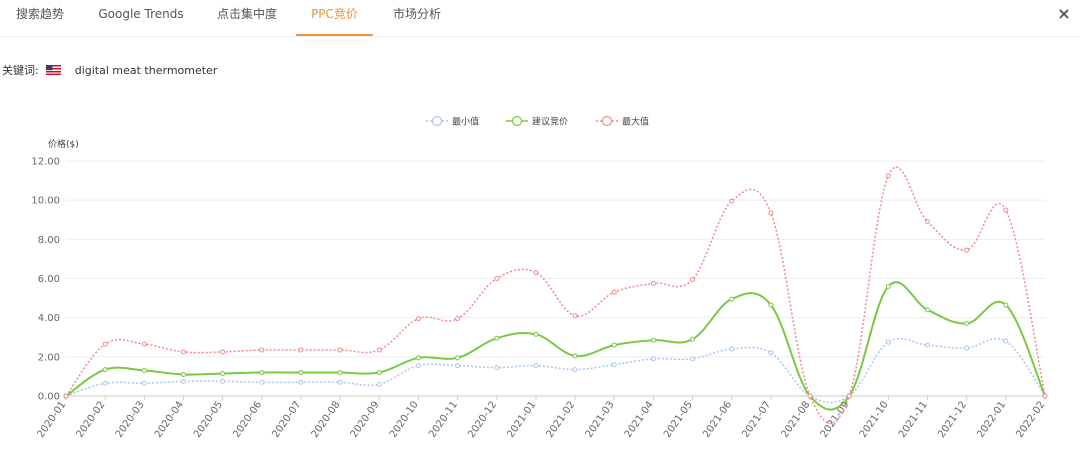  I want to click on legend-label-max: 最大值, so click(635, 122).